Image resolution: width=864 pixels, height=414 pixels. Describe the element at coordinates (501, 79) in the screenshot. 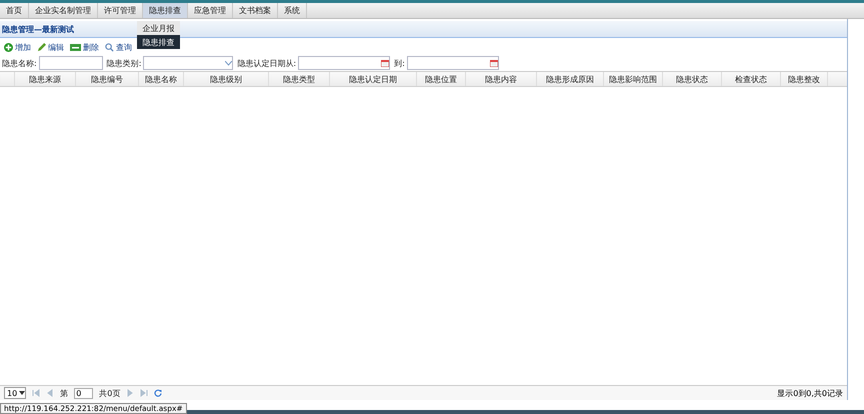

I see `column-header: 隐患内容` at that location.